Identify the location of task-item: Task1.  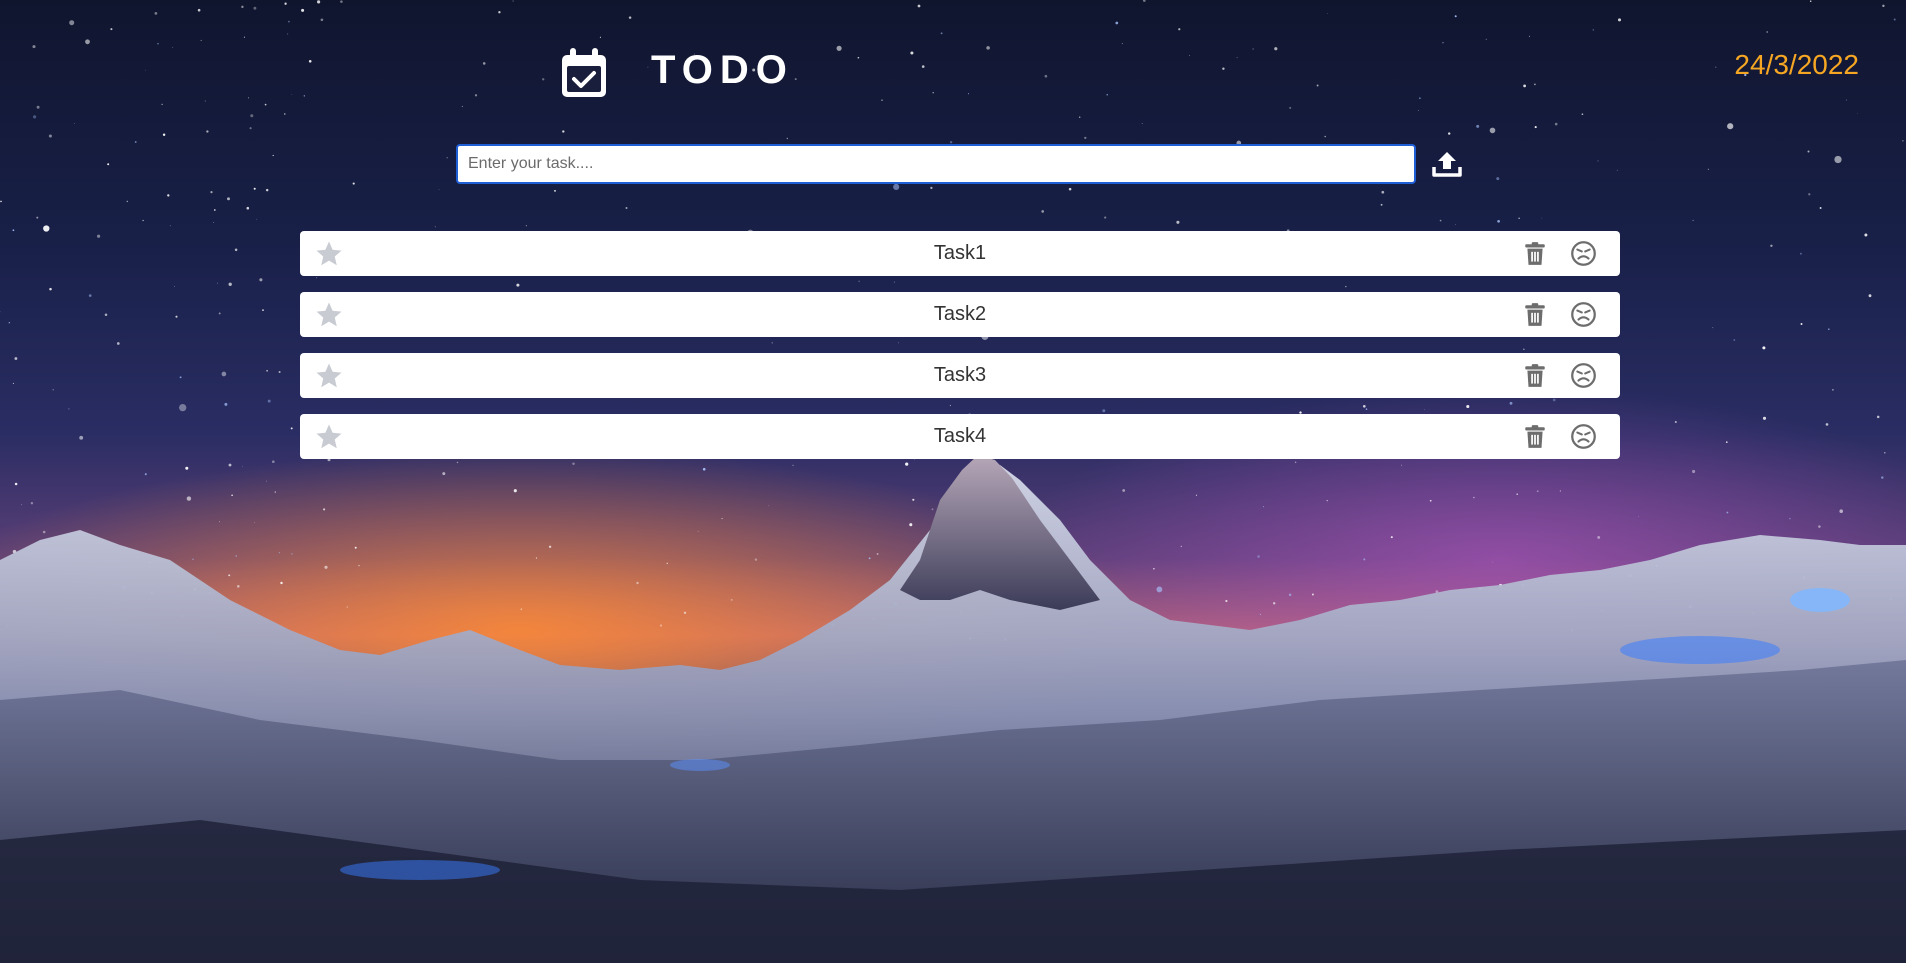
(960, 253).